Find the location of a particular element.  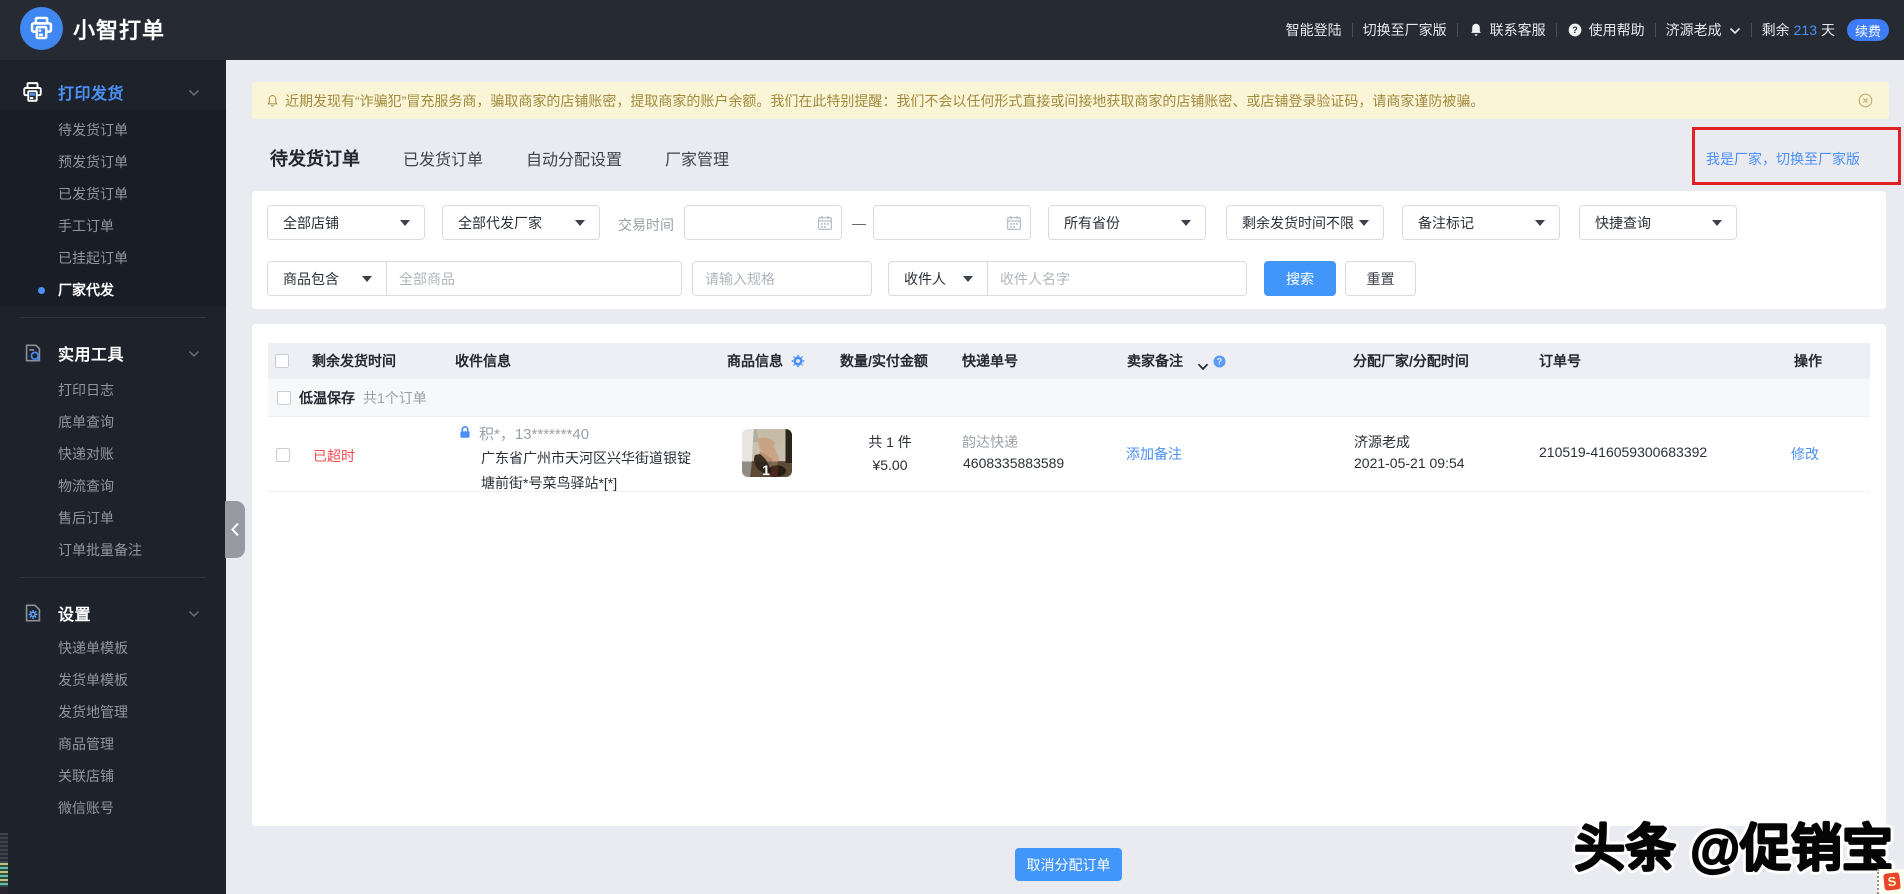

spec-input is located at coordinates (782, 278).